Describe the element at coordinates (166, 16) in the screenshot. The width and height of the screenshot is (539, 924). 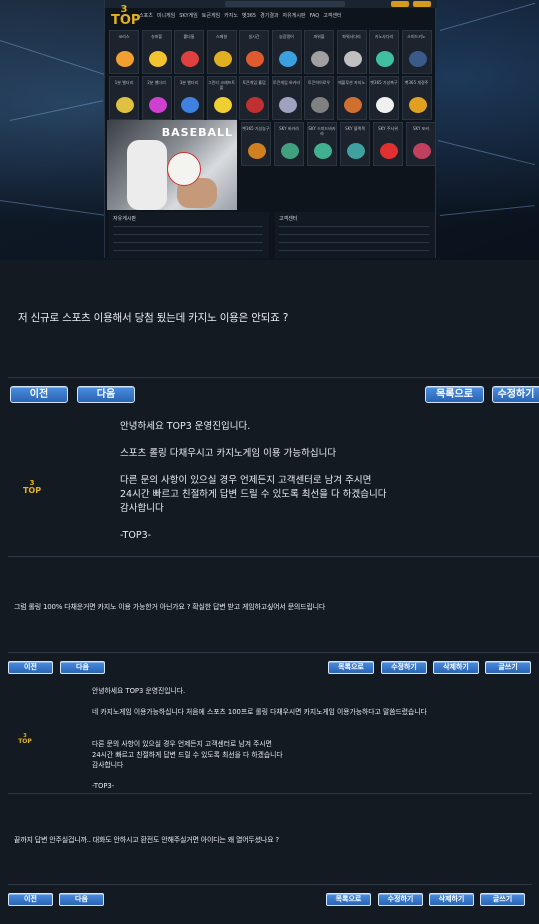
I see `embedded-nav-item: 미니게임` at that location.